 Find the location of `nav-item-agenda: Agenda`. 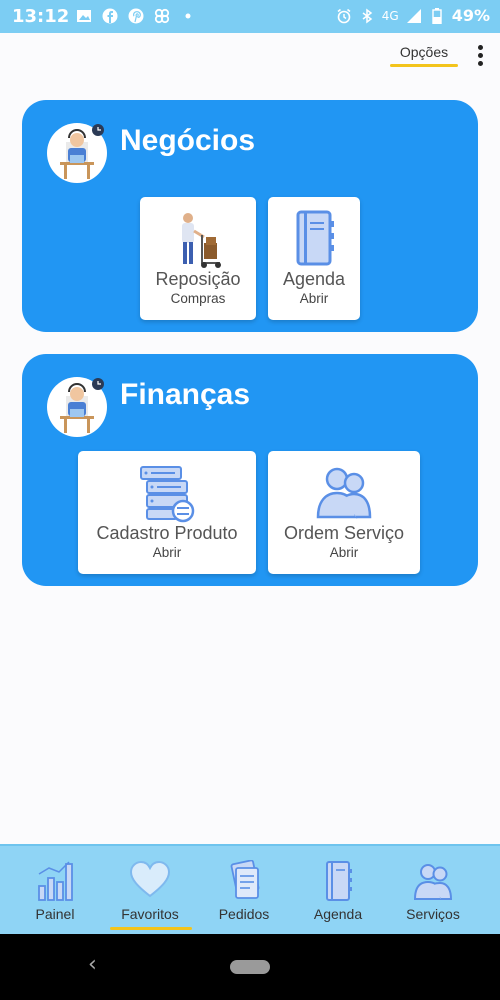

nav-item-agenda: Agenda is located at coordinates (338, 890).